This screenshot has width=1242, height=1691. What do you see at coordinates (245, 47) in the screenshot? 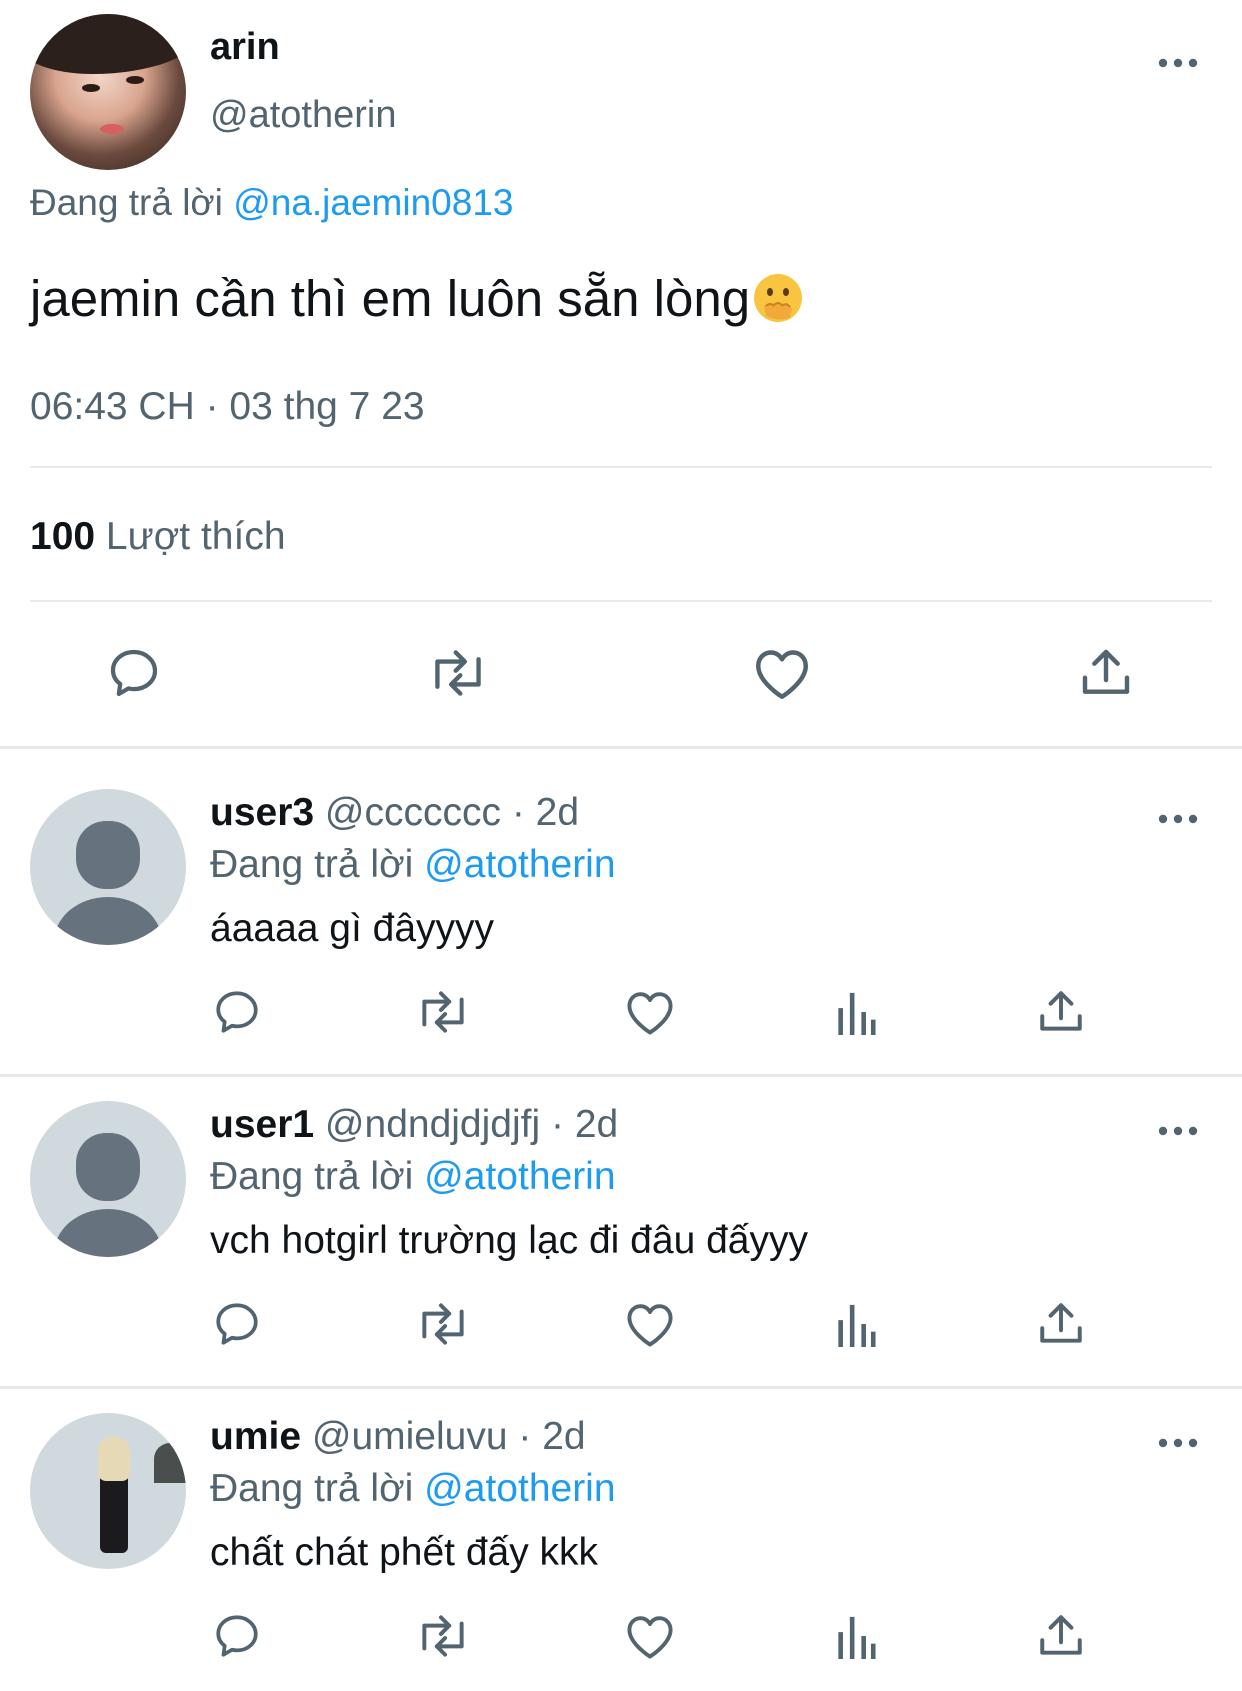
I see `author-name: arin` at bounding box center [245, 47].